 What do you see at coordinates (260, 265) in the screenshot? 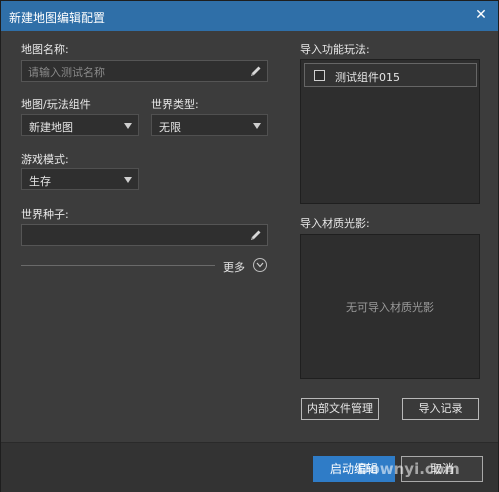
I see `expand-chevron-icon` at bounding box center [260, 265].